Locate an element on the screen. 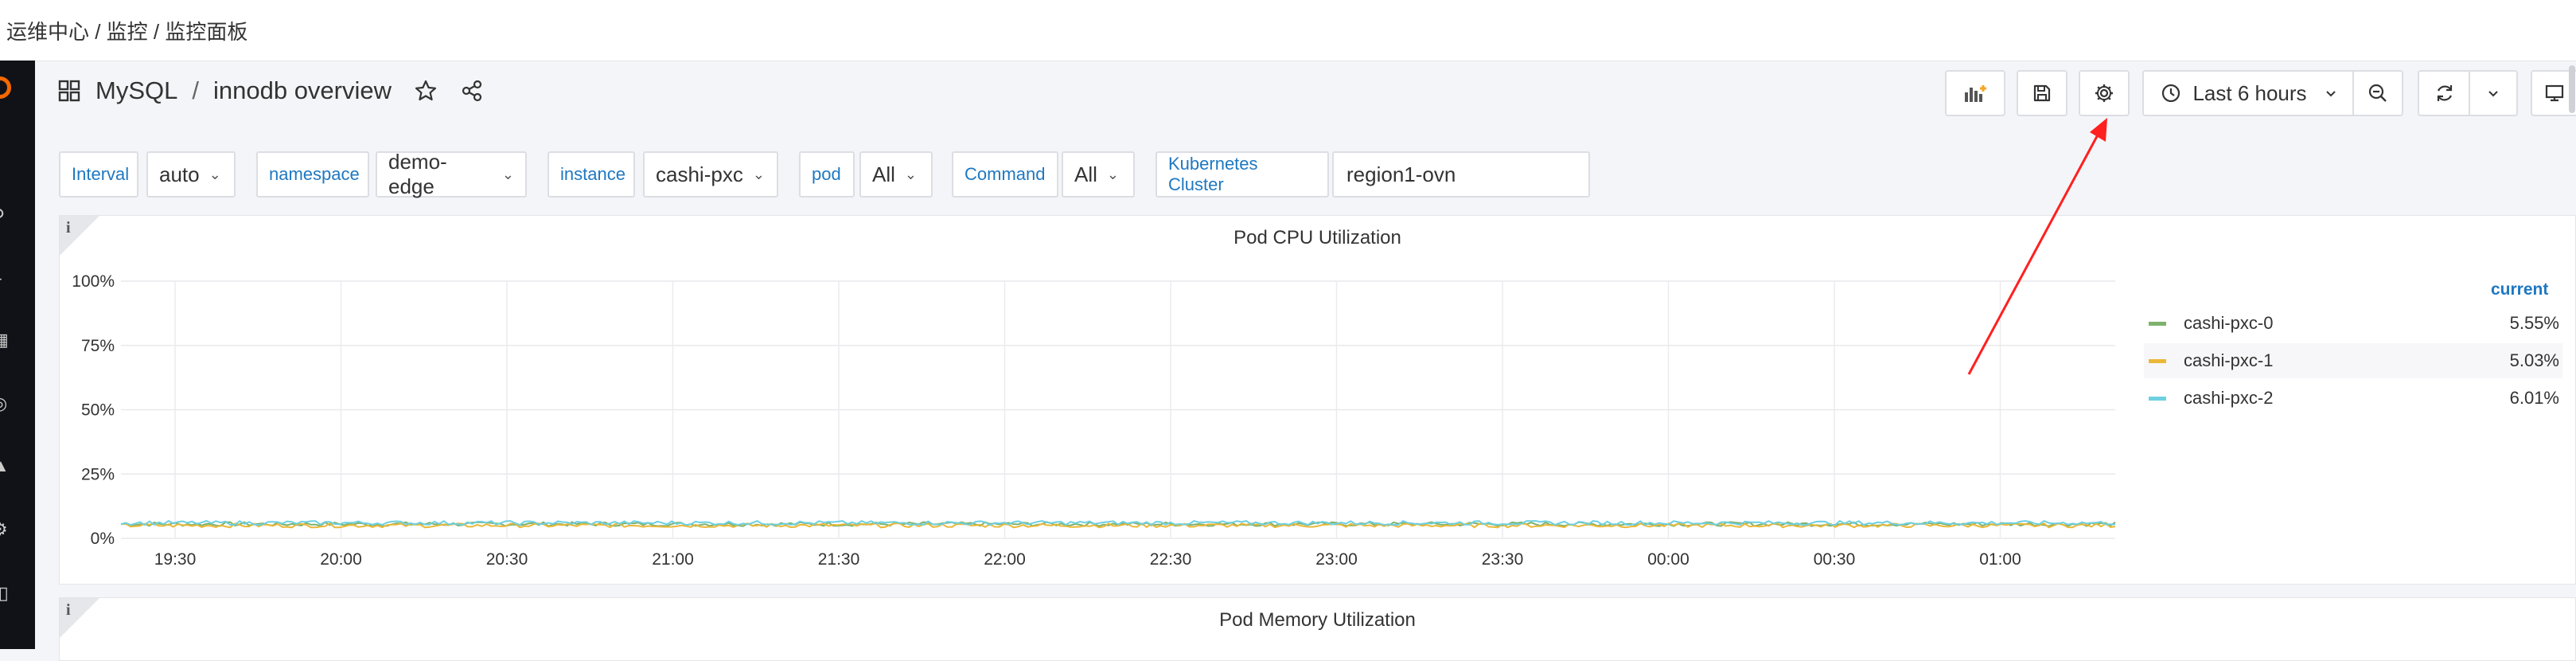 Image resolution: width=2576 pixels, height=661 pixels. add-panel-button is located at coordinates (1975, 93).